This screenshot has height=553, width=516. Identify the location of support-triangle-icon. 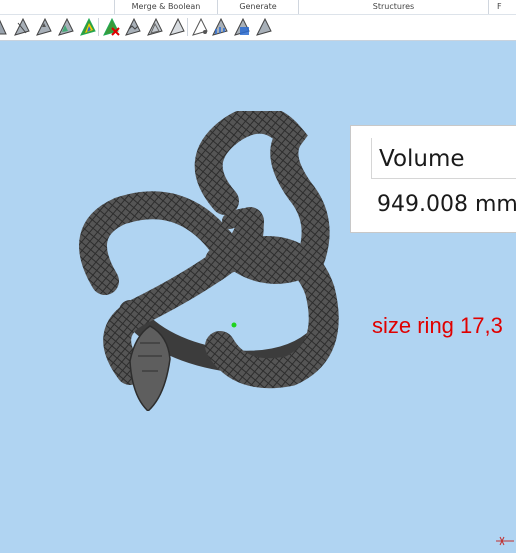
(220, 27).